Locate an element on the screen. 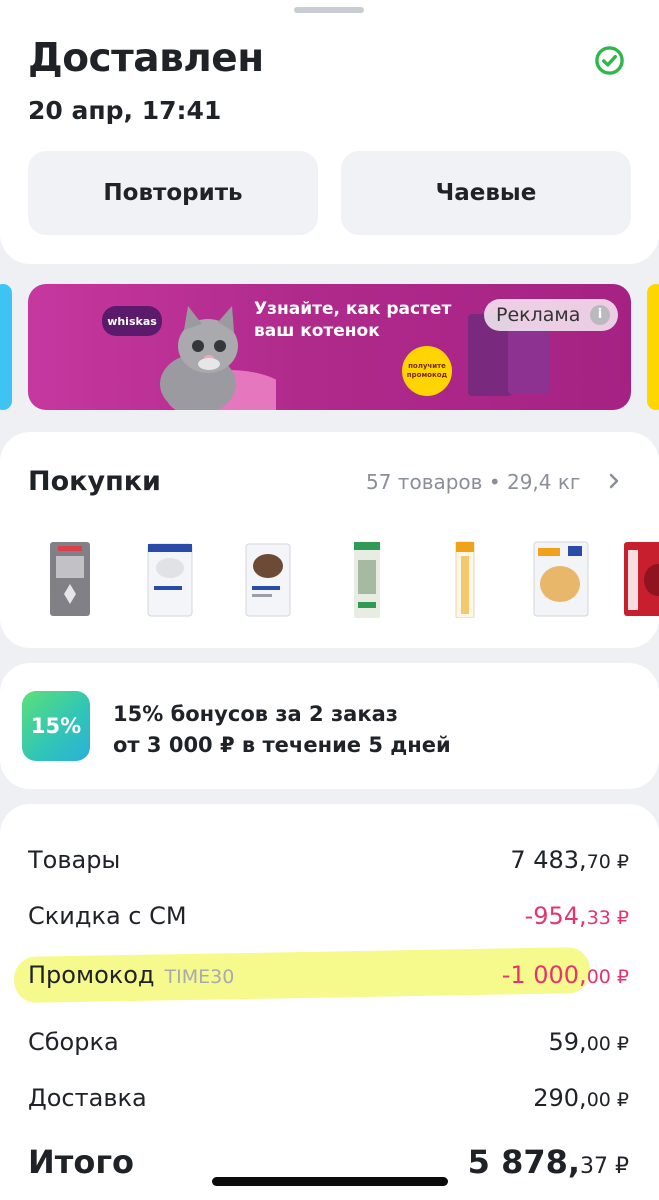 The height and width of the screenshot is (1200, 659). total-value-kop: 37 ₽ is located at coordinates (604, 1166).